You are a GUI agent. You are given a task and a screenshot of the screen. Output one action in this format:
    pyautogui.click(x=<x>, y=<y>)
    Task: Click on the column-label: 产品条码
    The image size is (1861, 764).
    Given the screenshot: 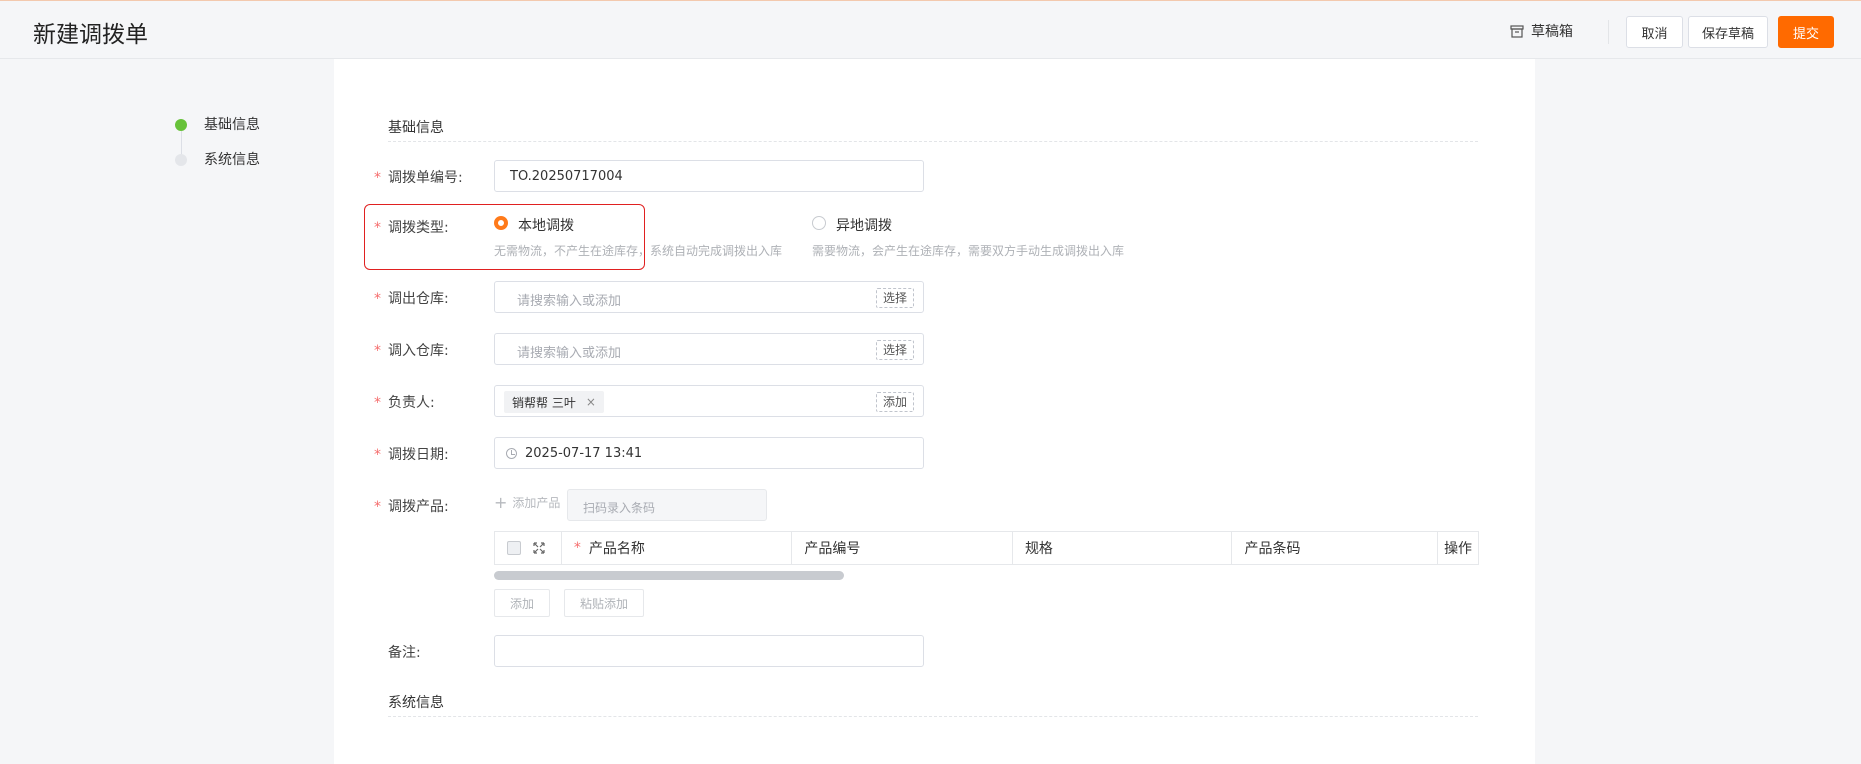 What is the action you would take?
    pyautogui.click(x=1272, y=549)
    